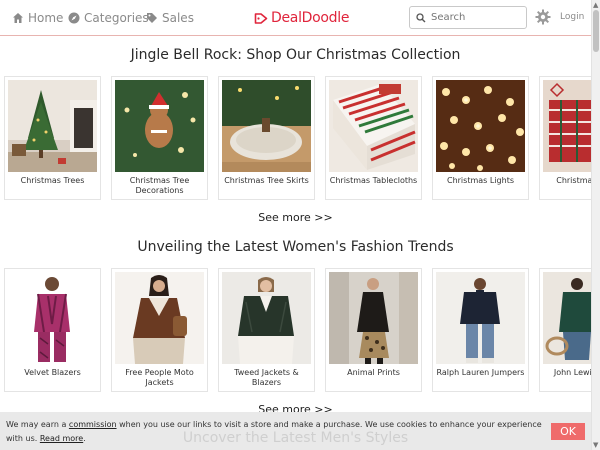 The width and height of the screenshot is (600, 450). What do you see at coordinates (543, 17) in the screenshot?
I see `gear-icon` at bounding box center [543, 17].